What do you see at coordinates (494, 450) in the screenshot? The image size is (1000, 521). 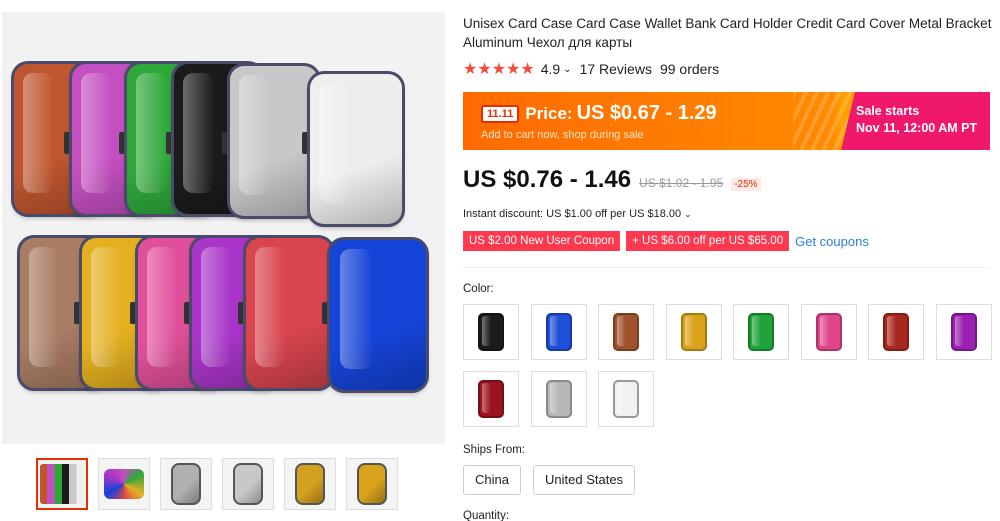 I see `ships-from-label: Ships From:` at bounding box center [494, 450].